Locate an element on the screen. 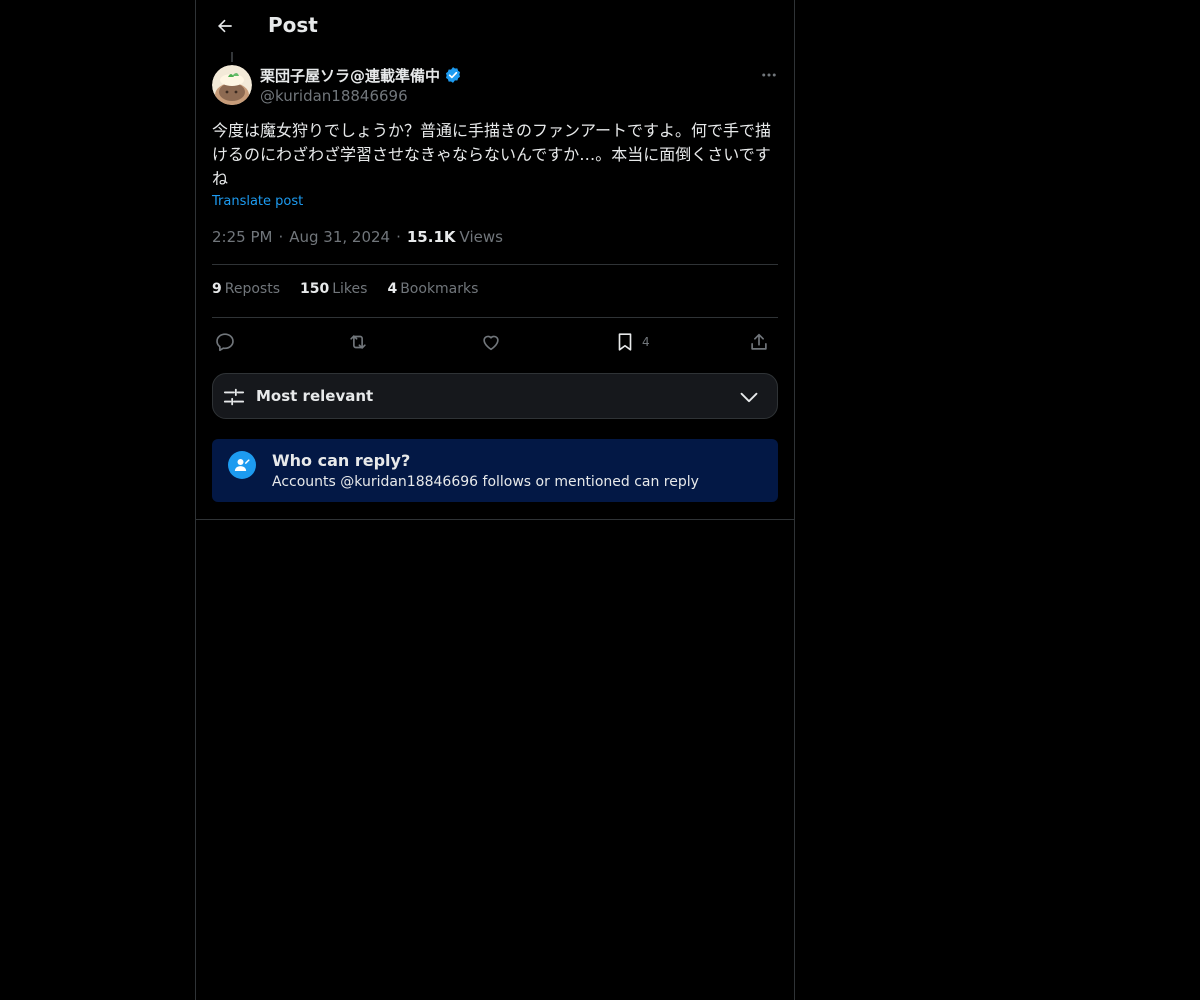 The image size is (1200, 1000). avatar-image is located at coordinates (232, 85).